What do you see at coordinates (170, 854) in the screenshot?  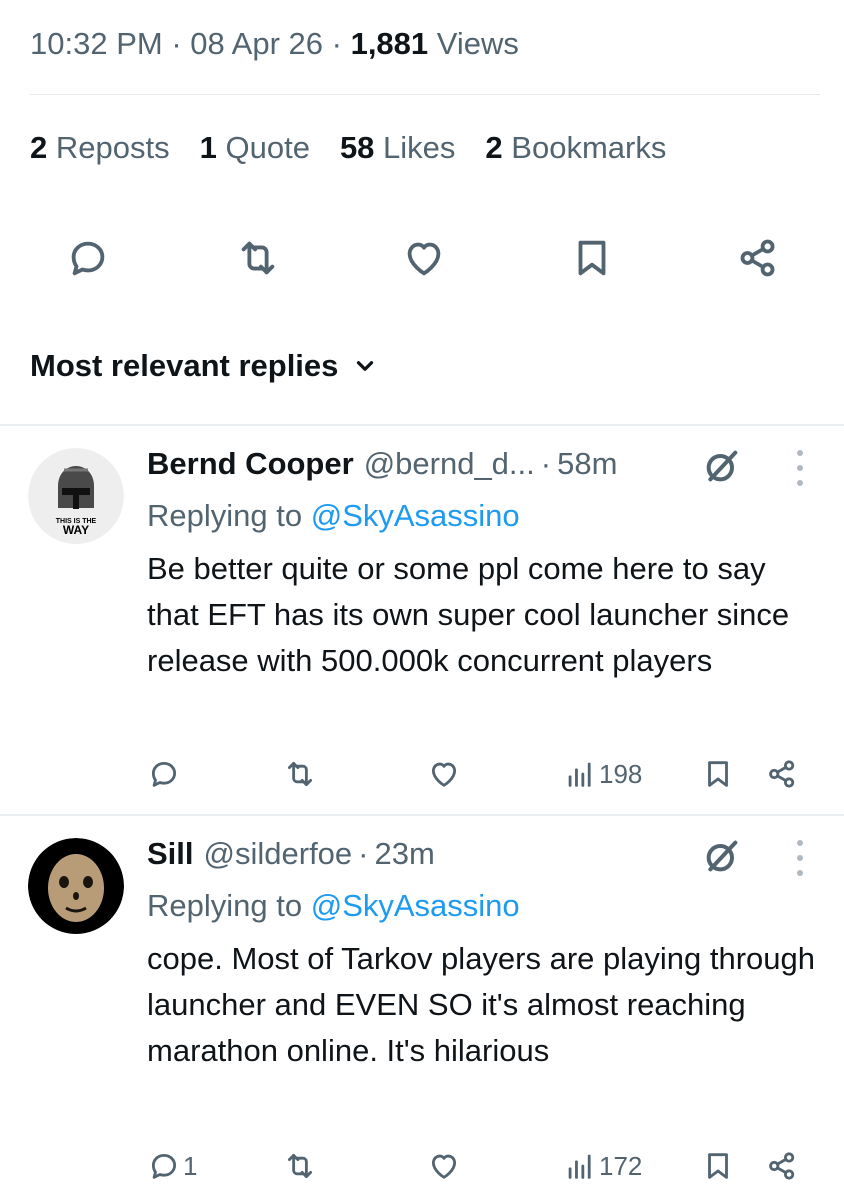 I see `display-name: Sill` at bounding box center [170, 854].